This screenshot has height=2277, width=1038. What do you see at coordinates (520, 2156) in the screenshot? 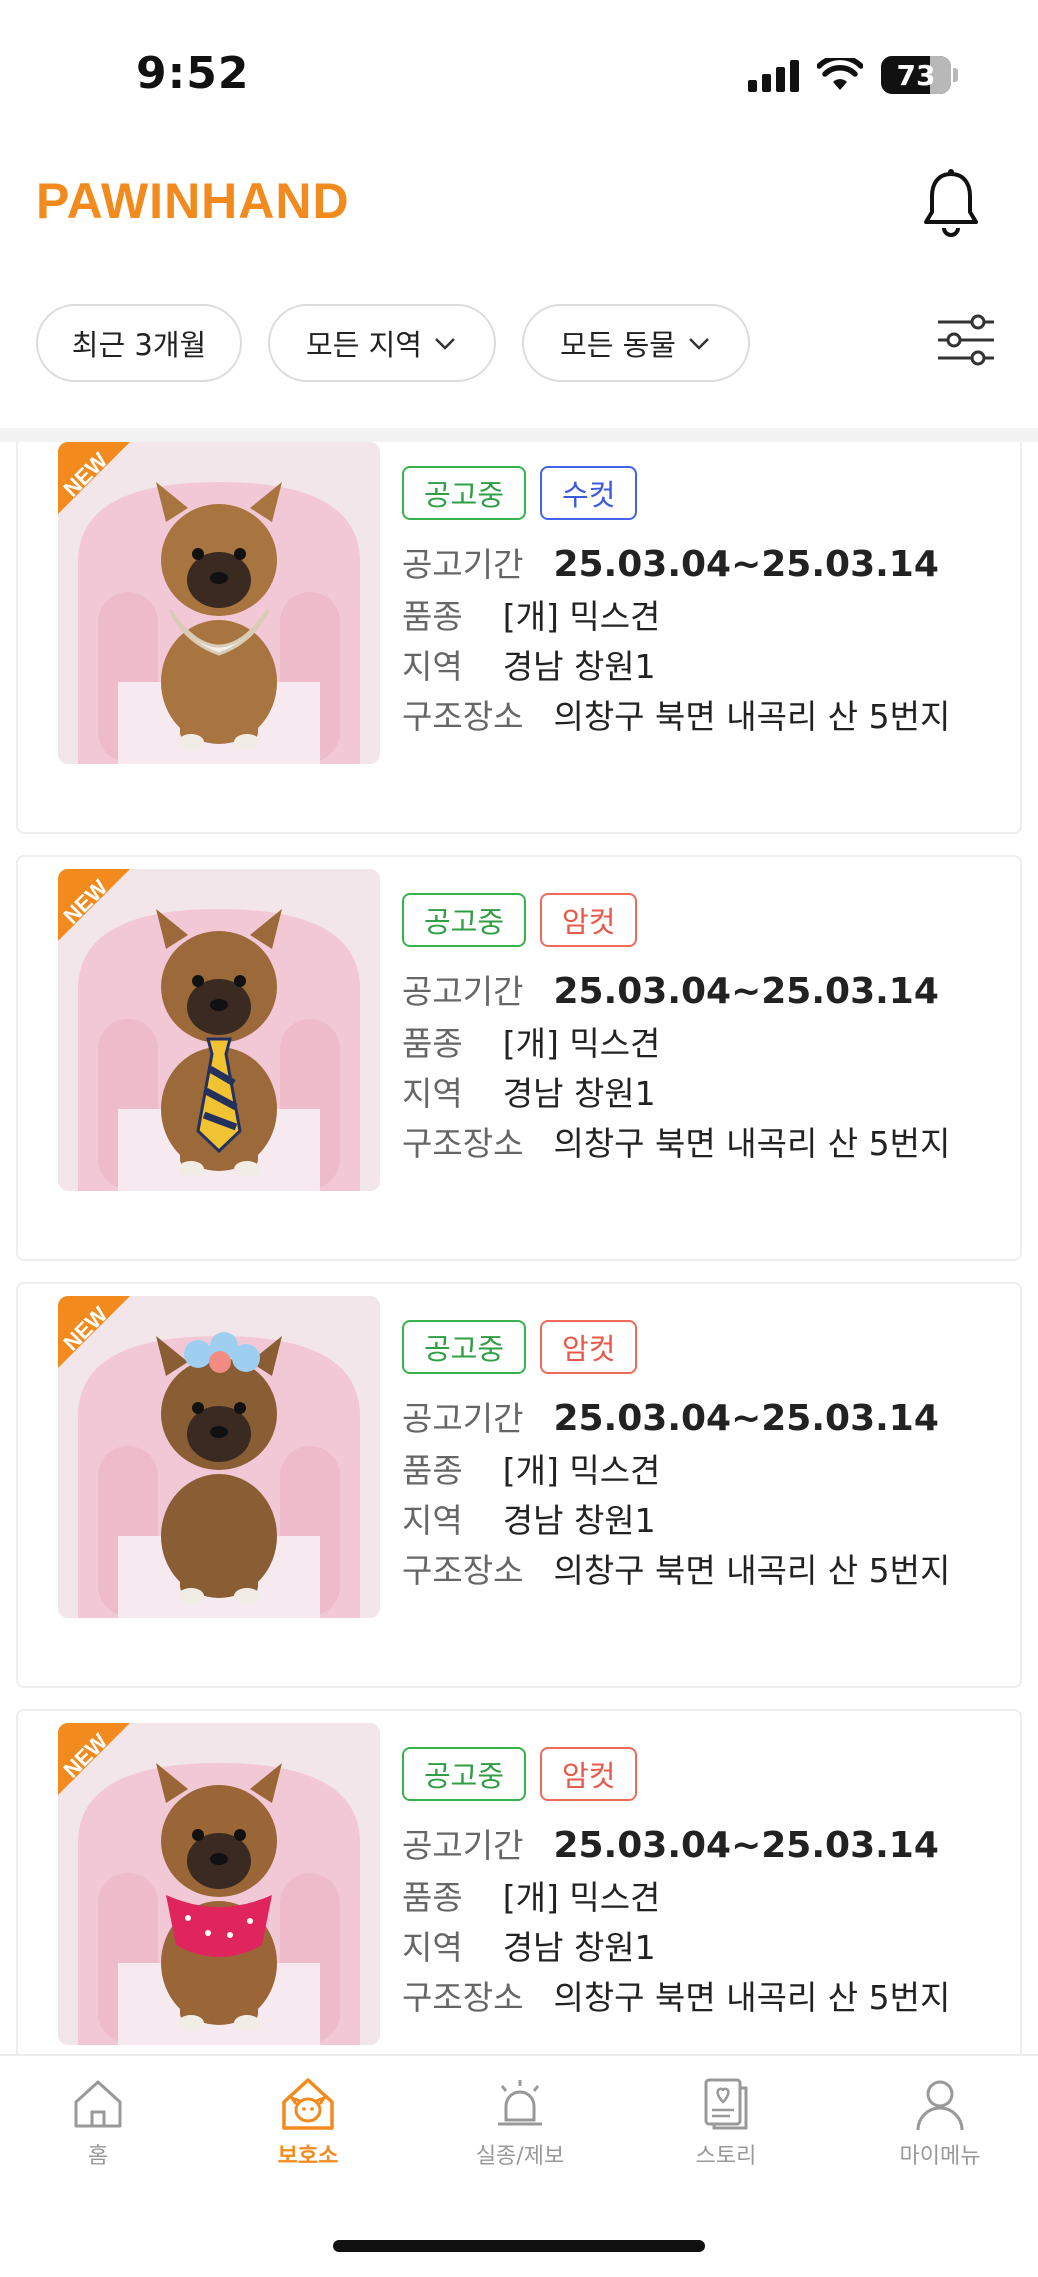
I see `nav-label-missing: 실종/제보` at bounding box center [520, 2156].